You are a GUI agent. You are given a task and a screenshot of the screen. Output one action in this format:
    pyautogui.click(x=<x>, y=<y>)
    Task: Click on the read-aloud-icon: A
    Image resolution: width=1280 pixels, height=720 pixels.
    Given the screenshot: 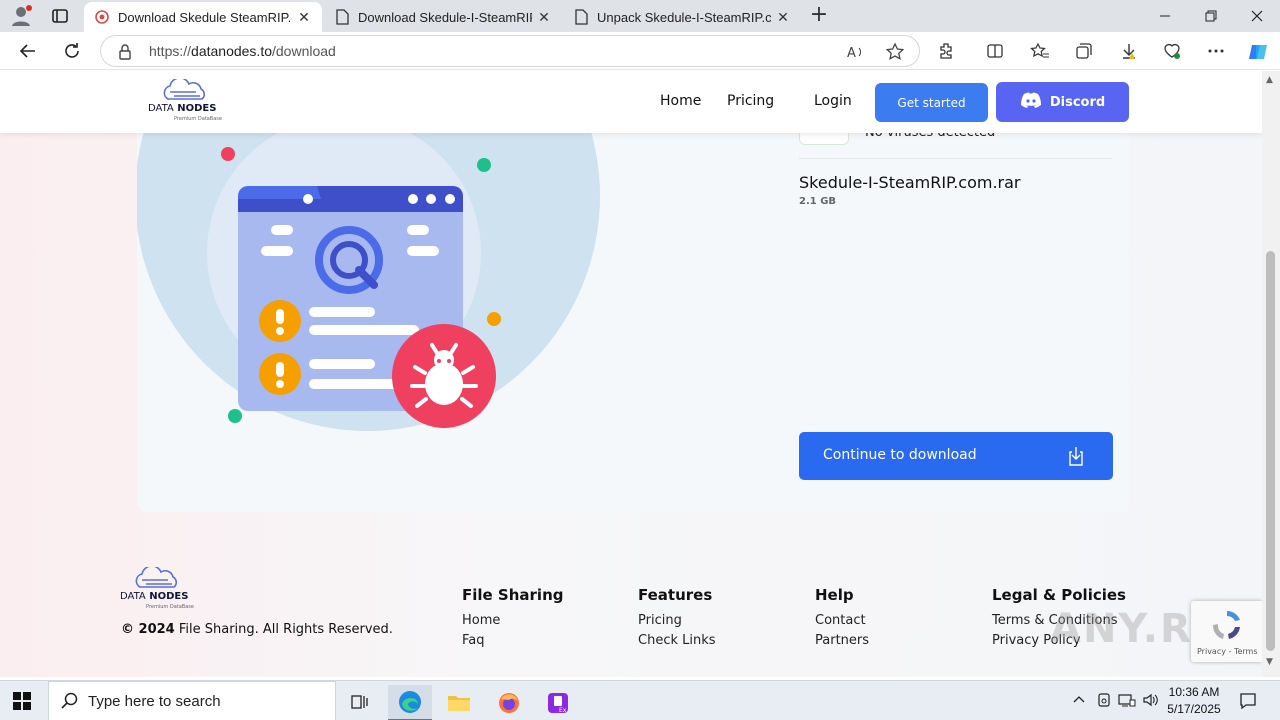 What is the action you would take?
    pyautogui.click(x=856, y=54)
    